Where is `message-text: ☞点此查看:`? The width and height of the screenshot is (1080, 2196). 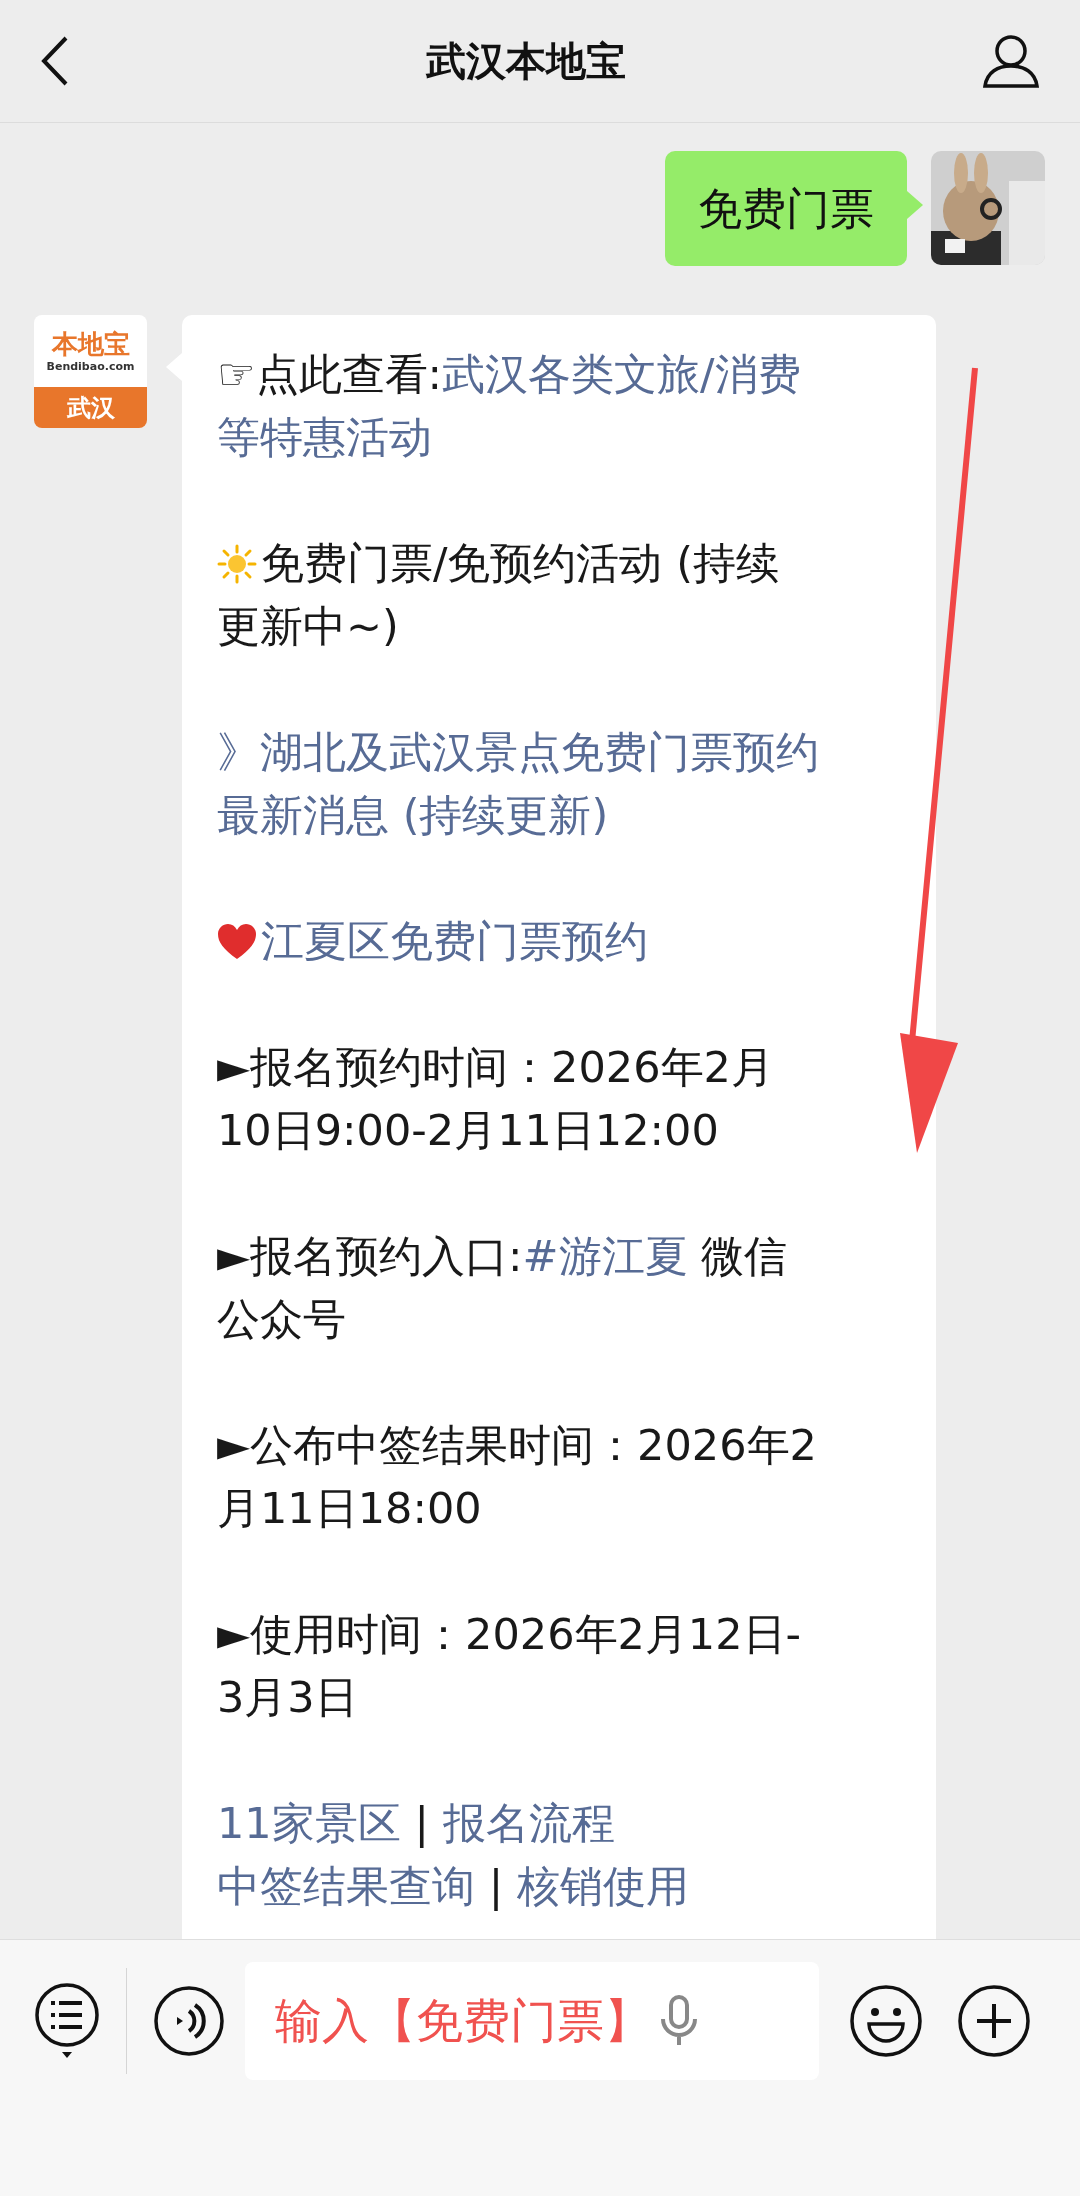 message-text: ☞点此查看: is located at coordinates (330, 374).